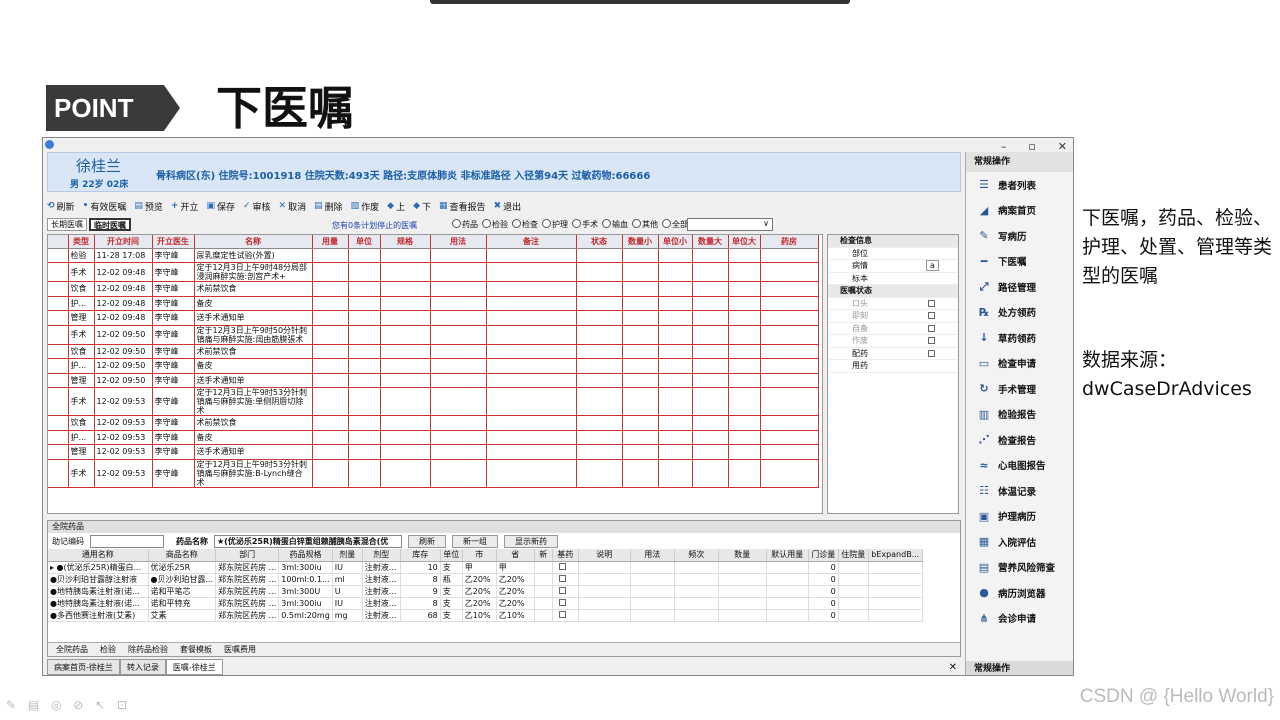 This screenshot has height=720, width=1280. What do you see at coordinates (347, 555) in the screenshot?
I see `drug-col-4: 剂量` at bounding box center [347, 555].